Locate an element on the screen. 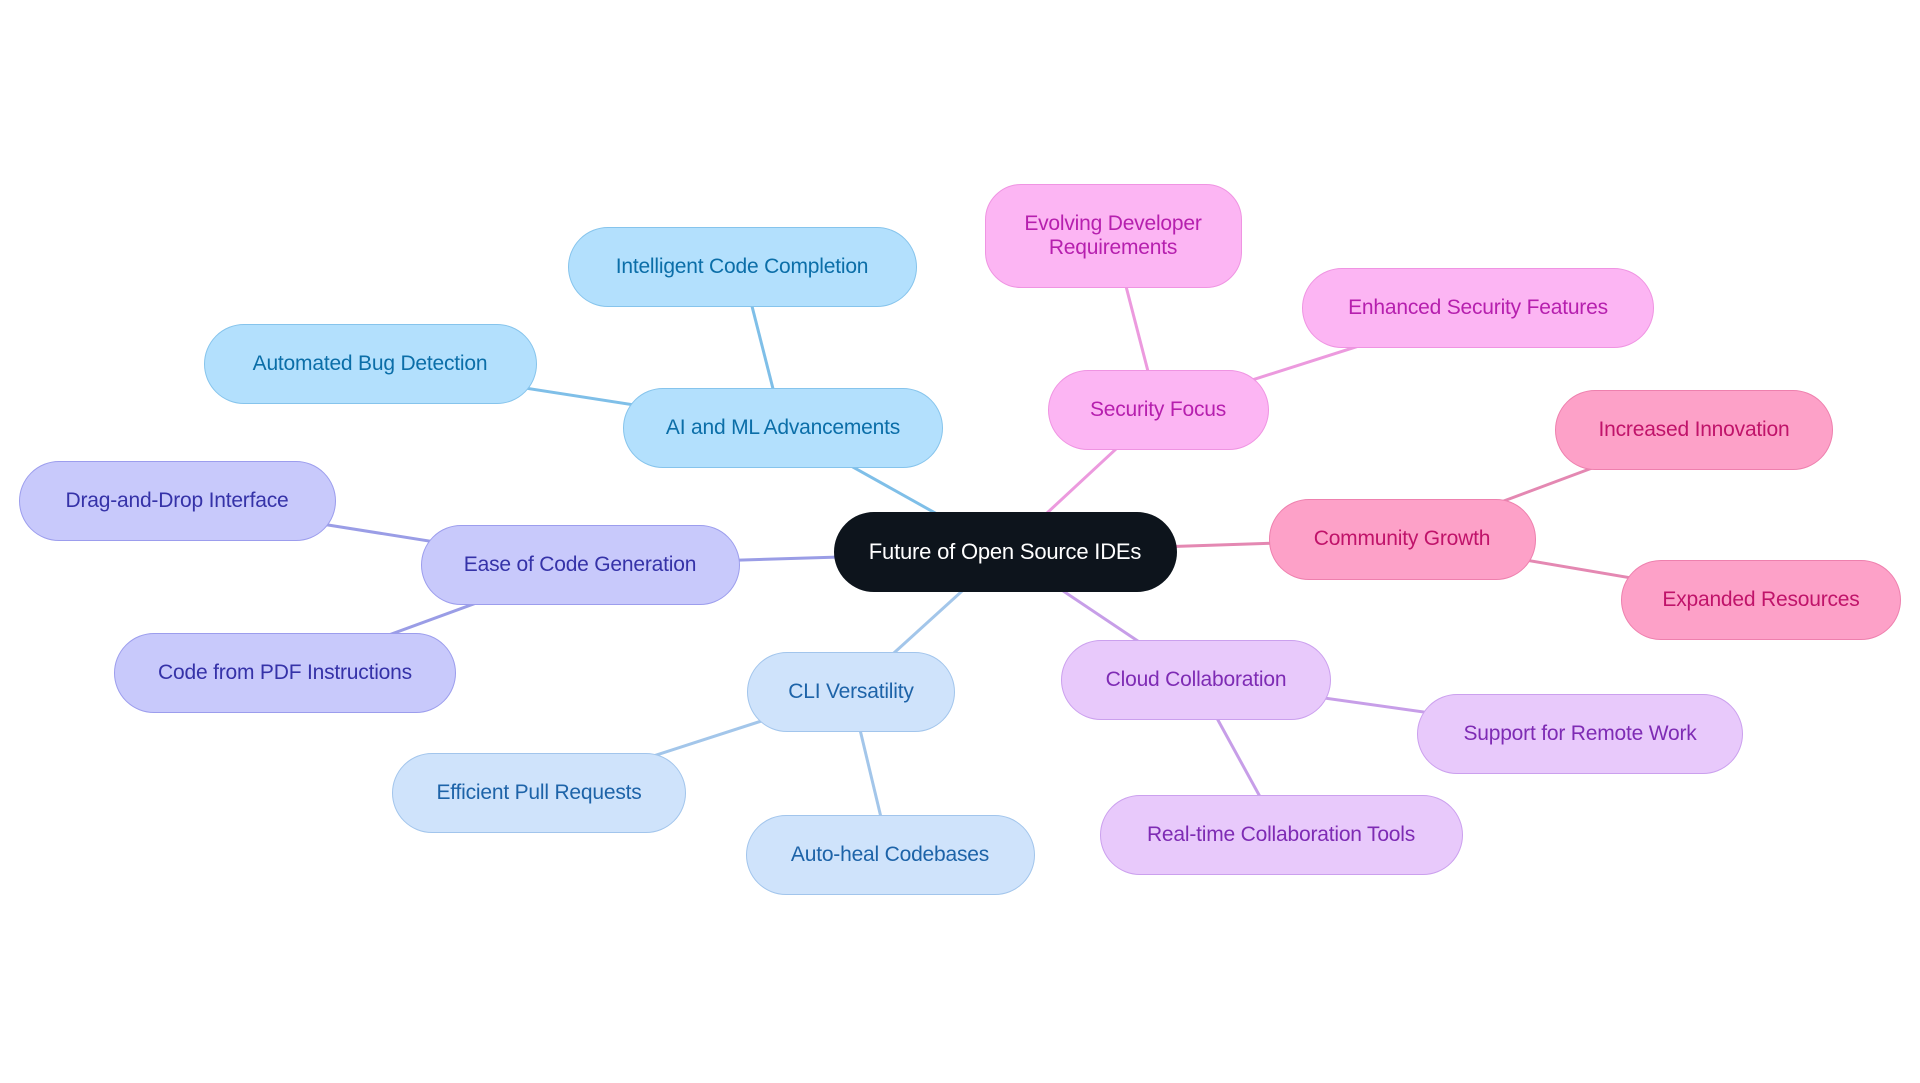 This screenshot has height=1083, width=1920. node-security-1: Evolving Developer Requirements is located at coordinates (1113, 236).